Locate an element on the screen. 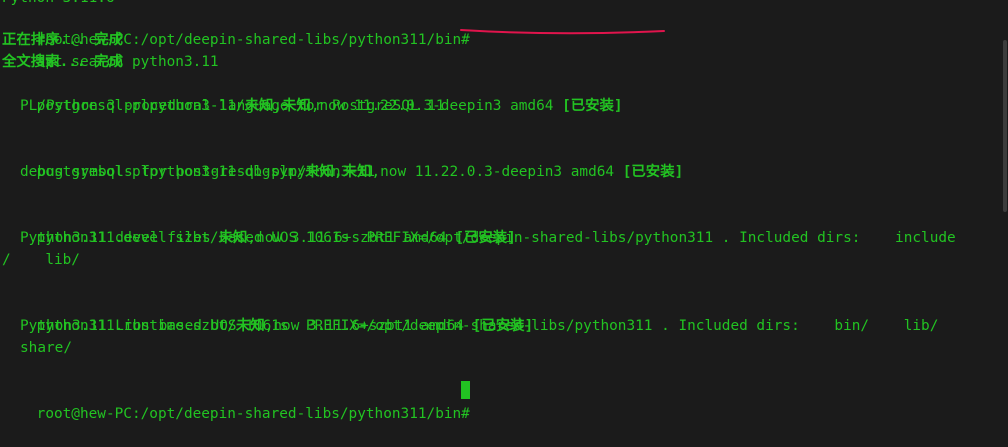  package-description-wrap: share/ is located at coordinates (46, 348).